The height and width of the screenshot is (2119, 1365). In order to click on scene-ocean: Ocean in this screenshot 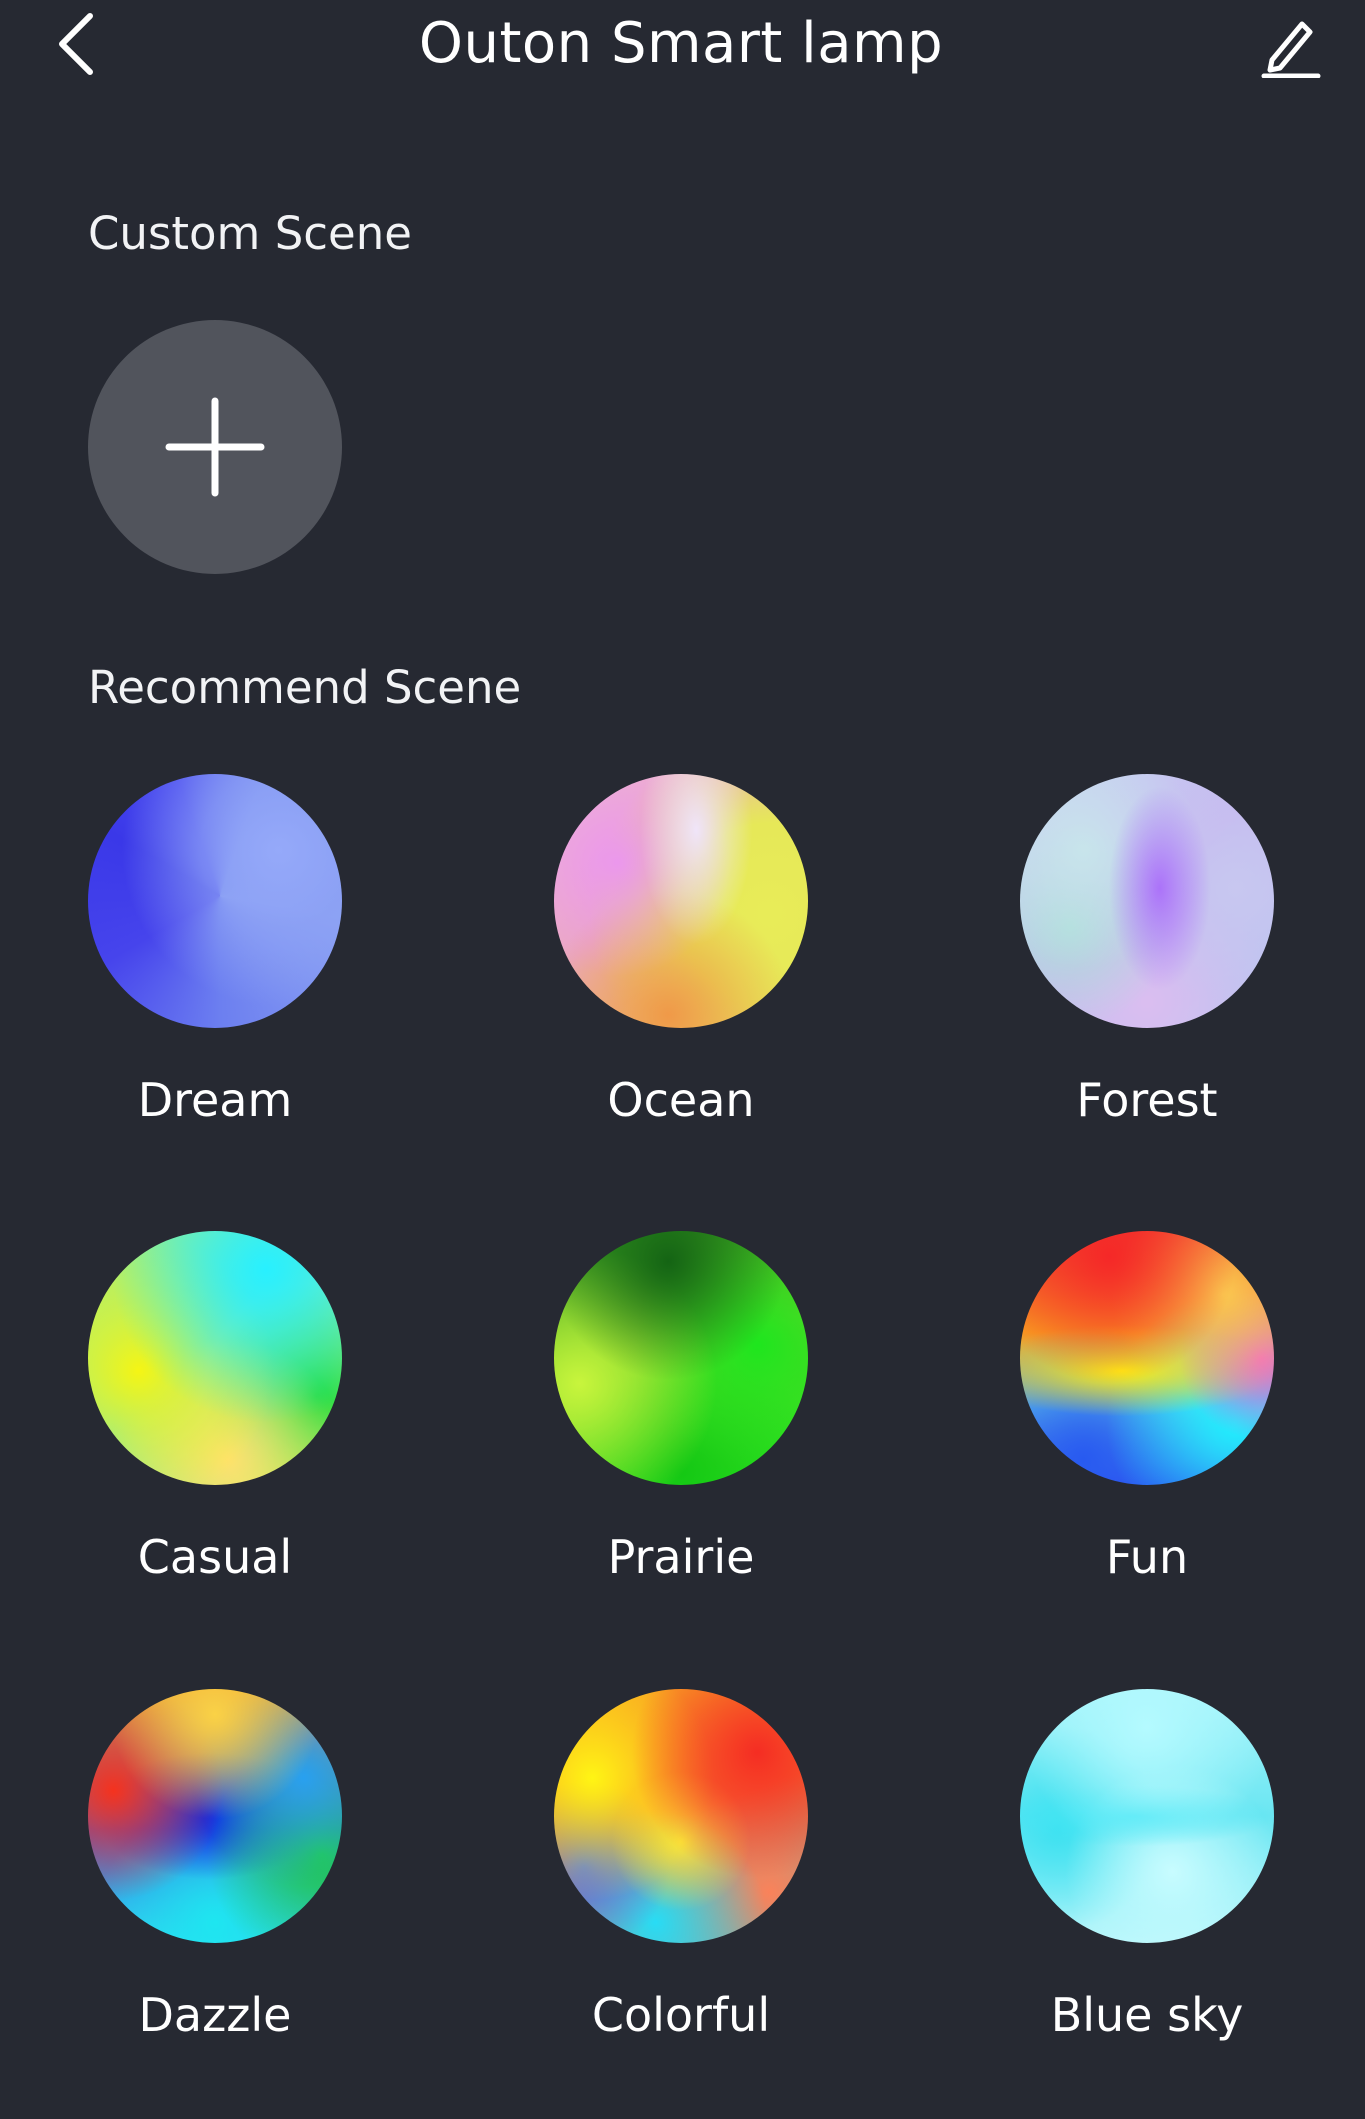, I will do `click(681, 989)`.